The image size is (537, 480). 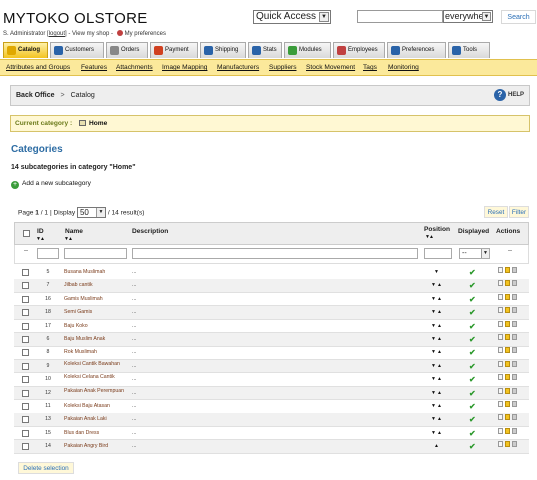 I want to click on row-name: Blus dan Dress, so click(x=94, y=433).